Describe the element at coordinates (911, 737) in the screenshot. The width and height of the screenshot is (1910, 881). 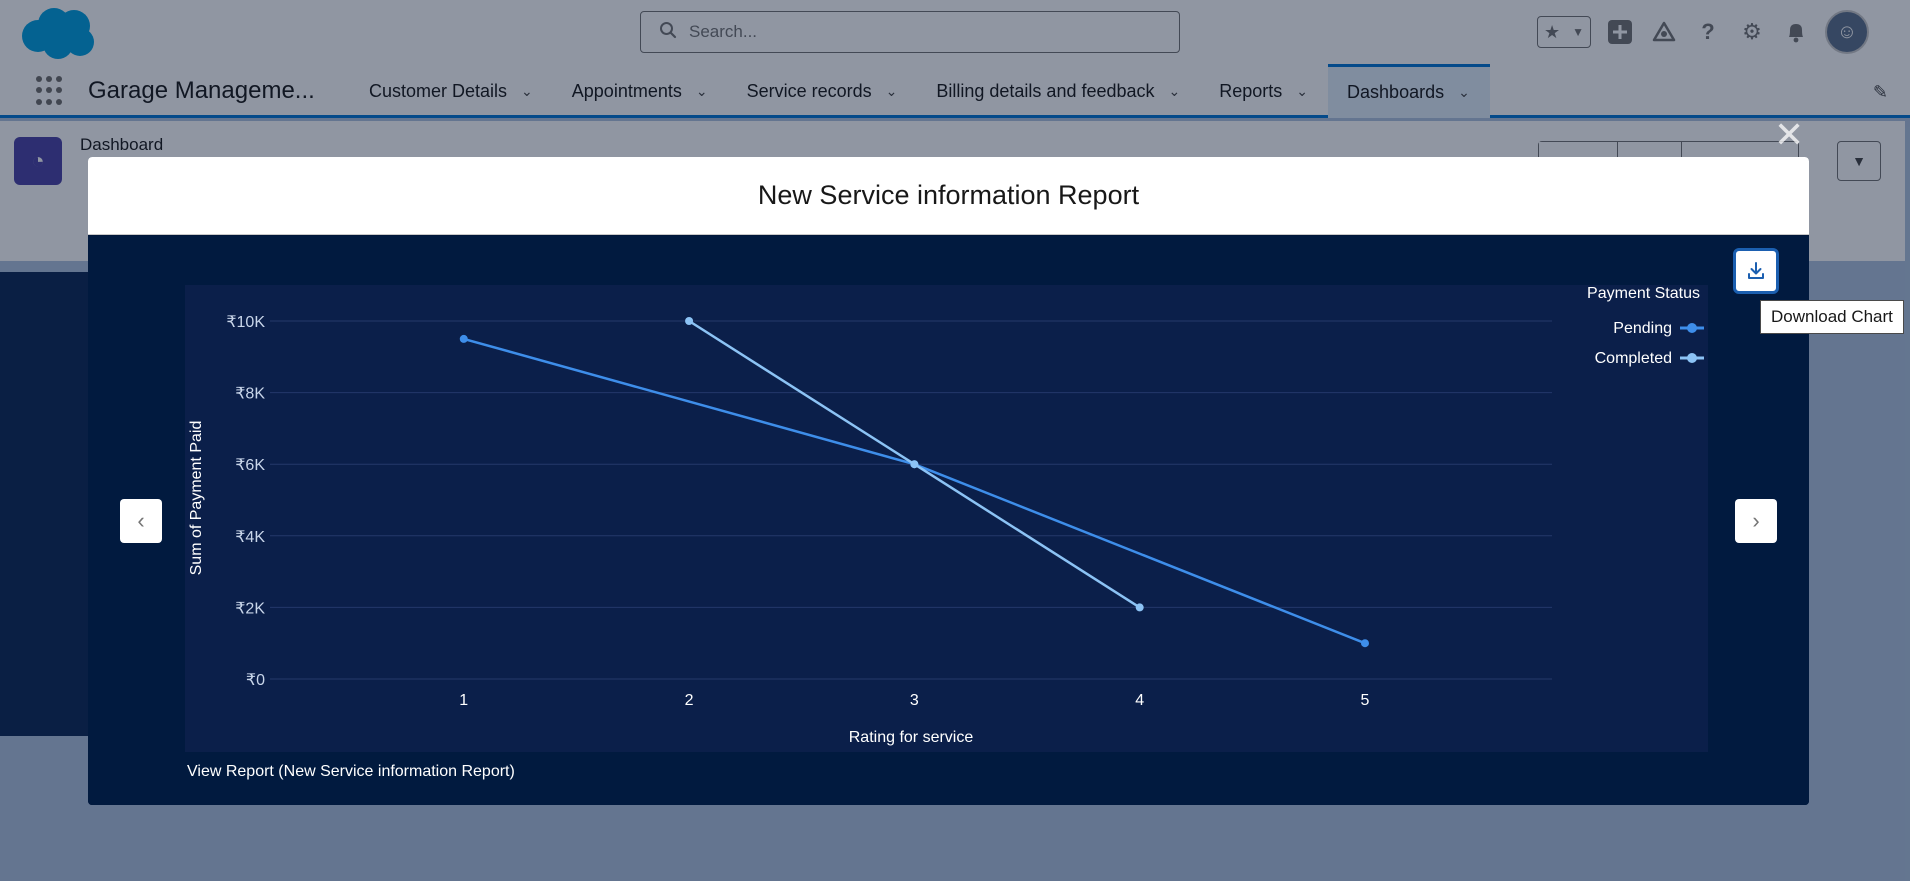
I see `x-axis-title: Rating for service` at that location.